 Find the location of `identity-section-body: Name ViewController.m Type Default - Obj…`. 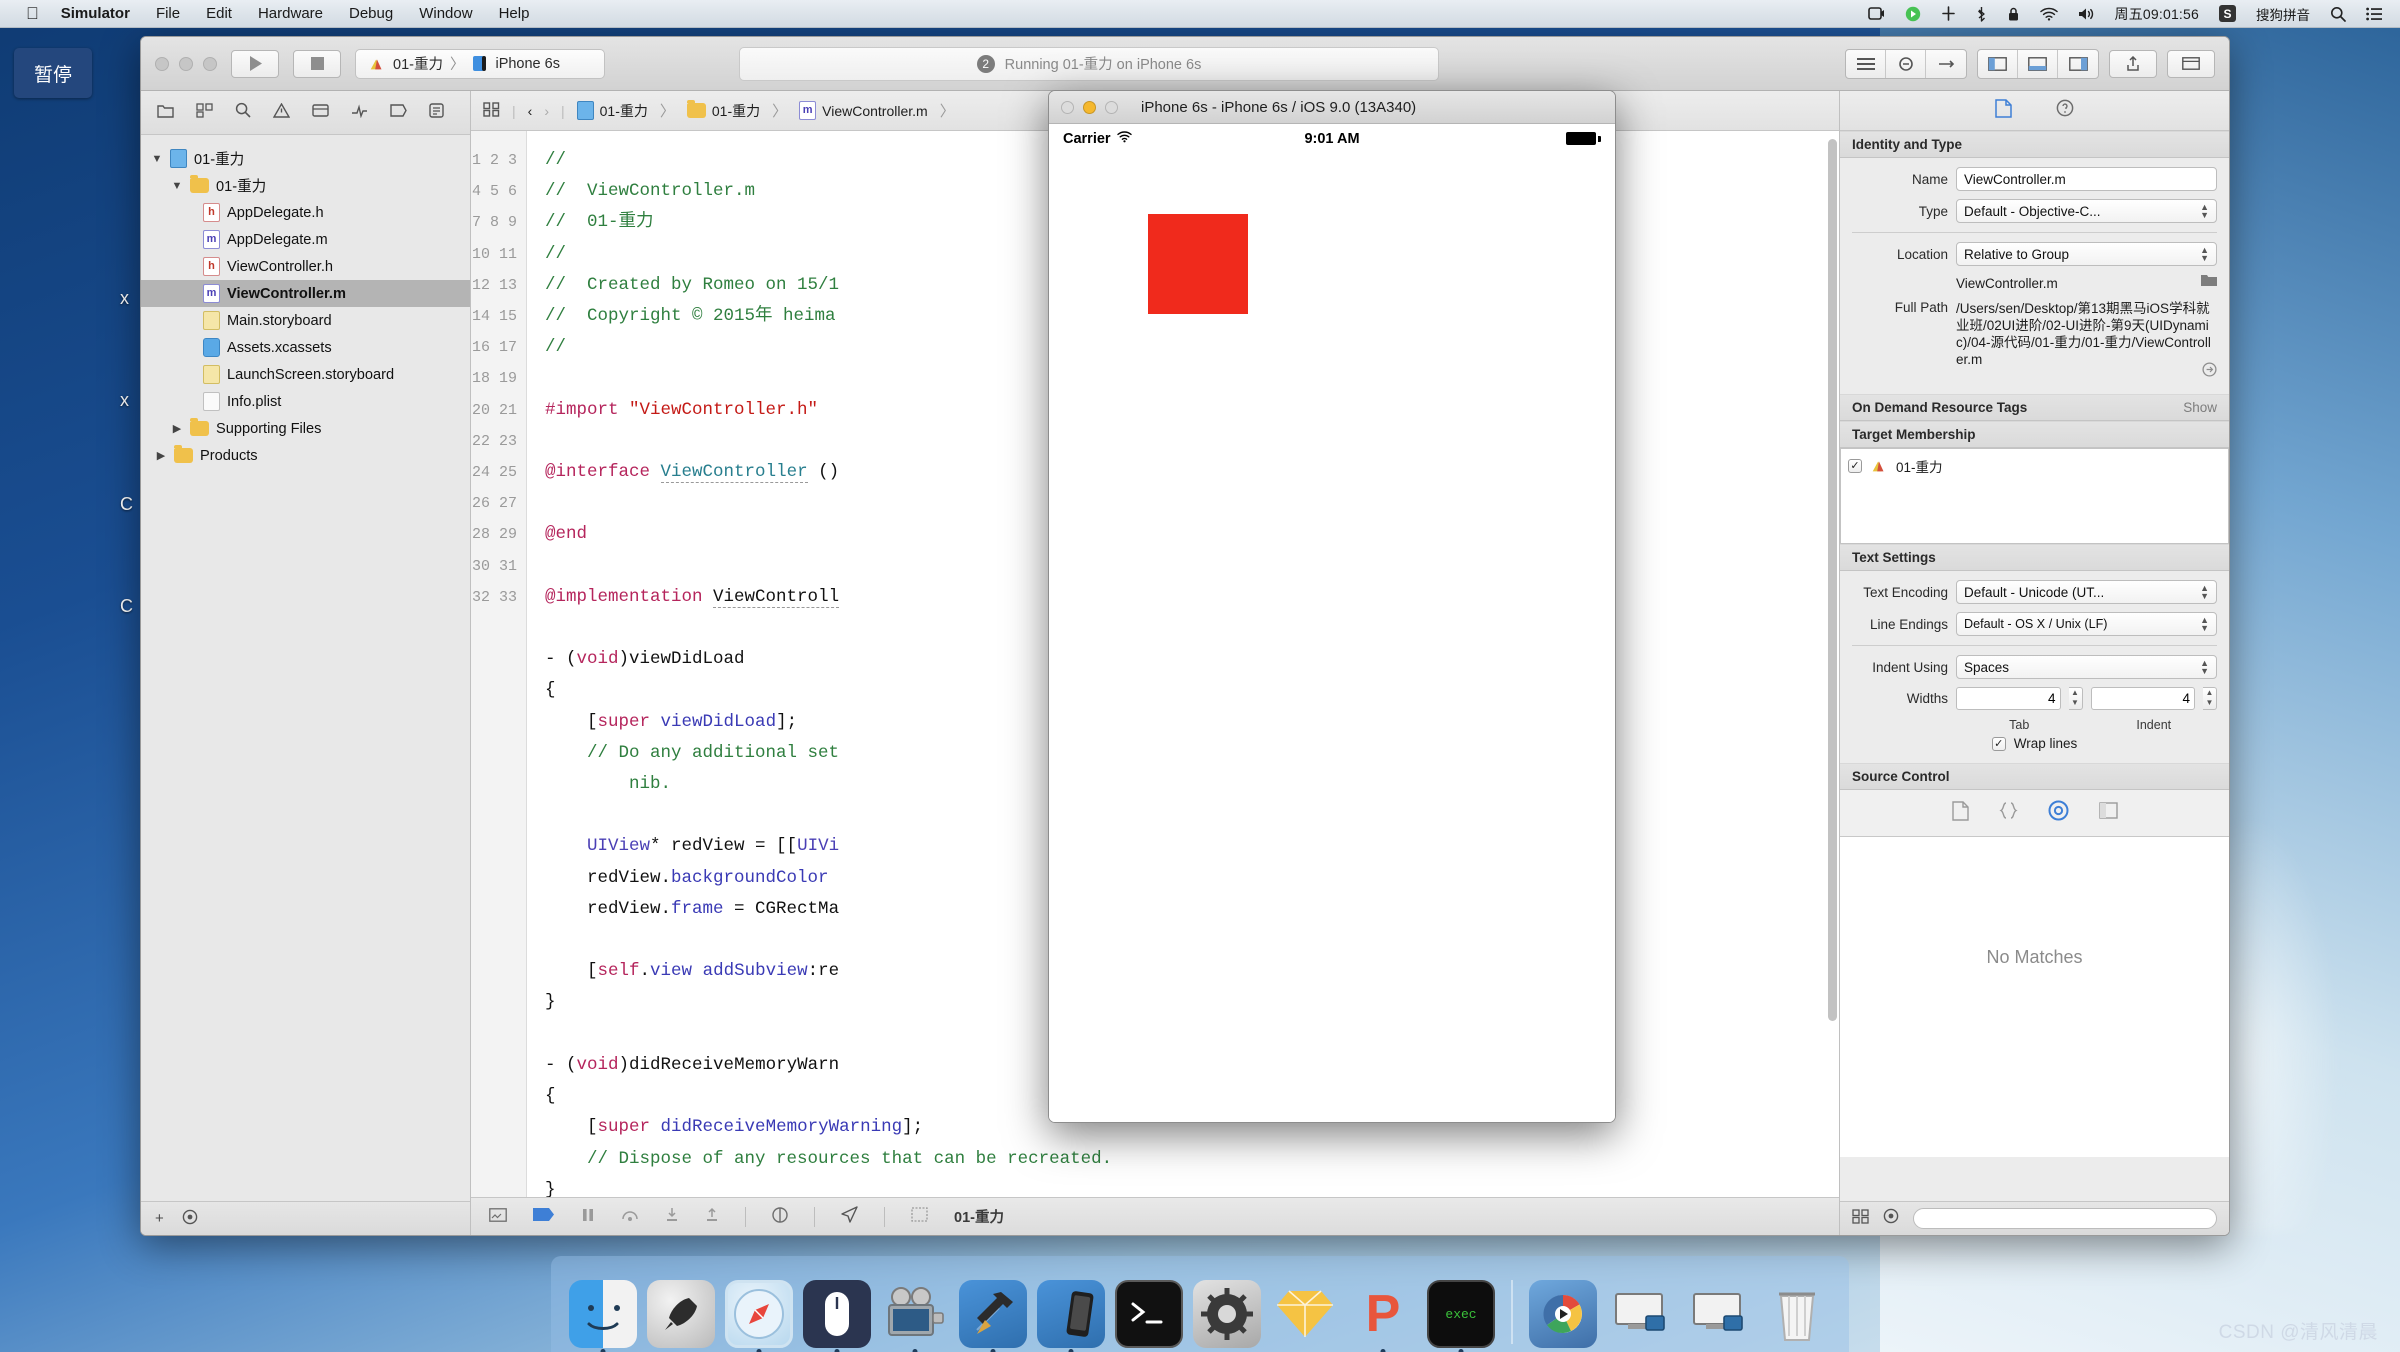

identity-section-body: Name ViewController.m Type Default - Obj… is located at coordinates (2034, 276).